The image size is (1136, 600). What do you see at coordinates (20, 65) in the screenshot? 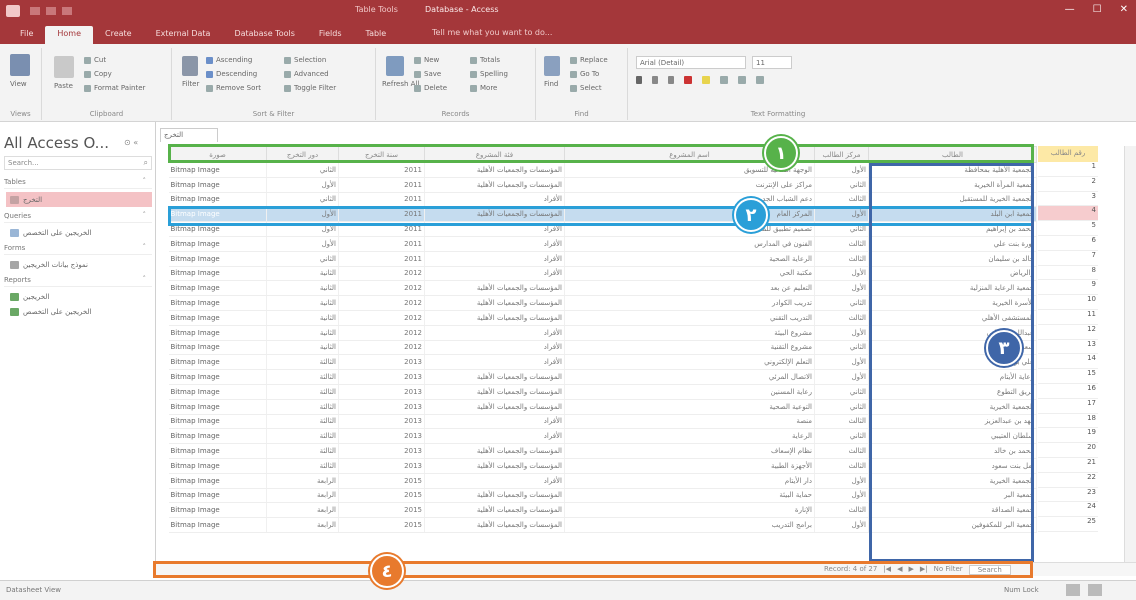
I see `view-icon` at bounding box center [20, 65].